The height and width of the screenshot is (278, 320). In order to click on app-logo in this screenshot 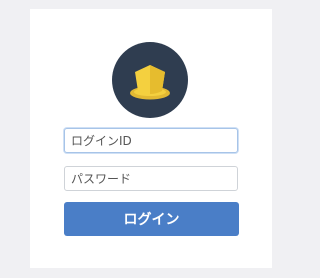, I will do `click(150, 80)`.